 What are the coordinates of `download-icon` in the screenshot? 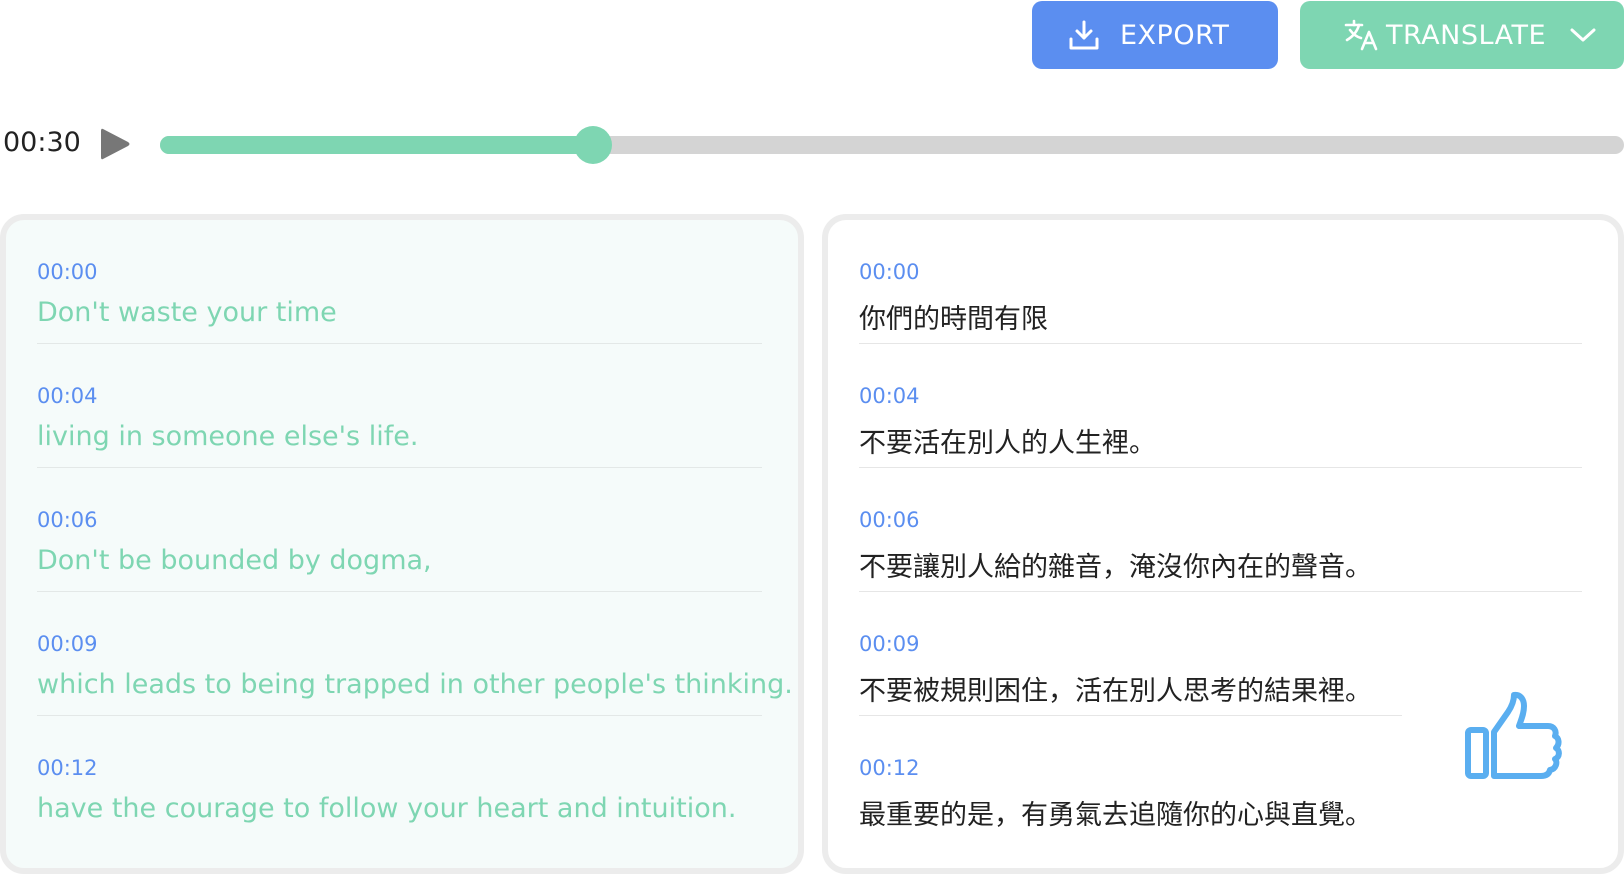 It's located at (1084, 35).